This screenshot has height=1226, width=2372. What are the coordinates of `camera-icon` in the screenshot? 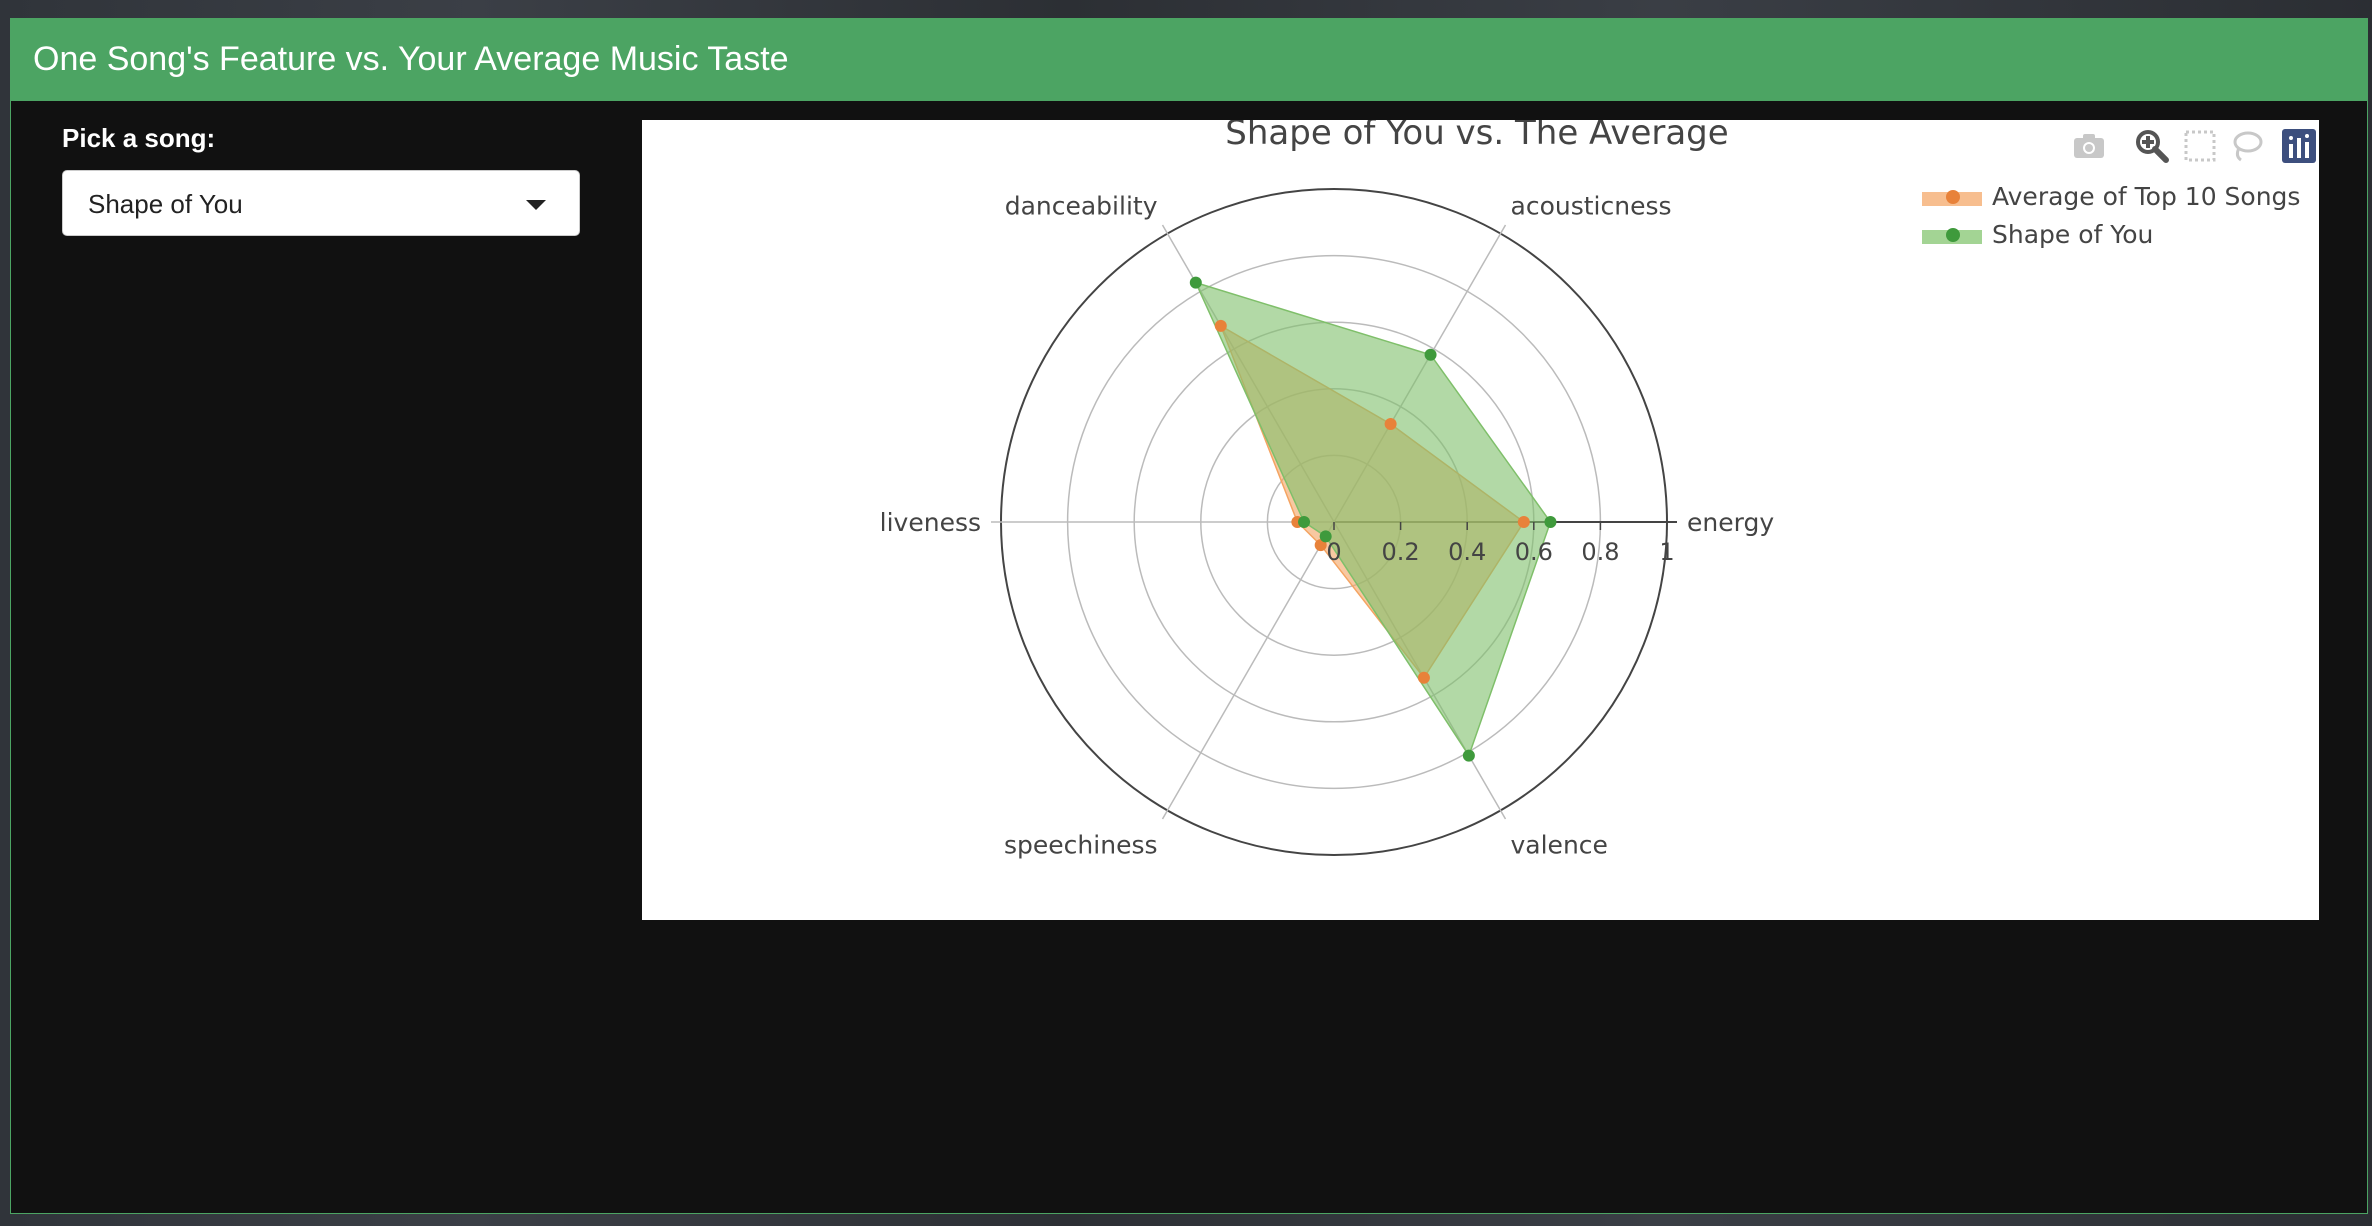 It's located at (2089, 146).